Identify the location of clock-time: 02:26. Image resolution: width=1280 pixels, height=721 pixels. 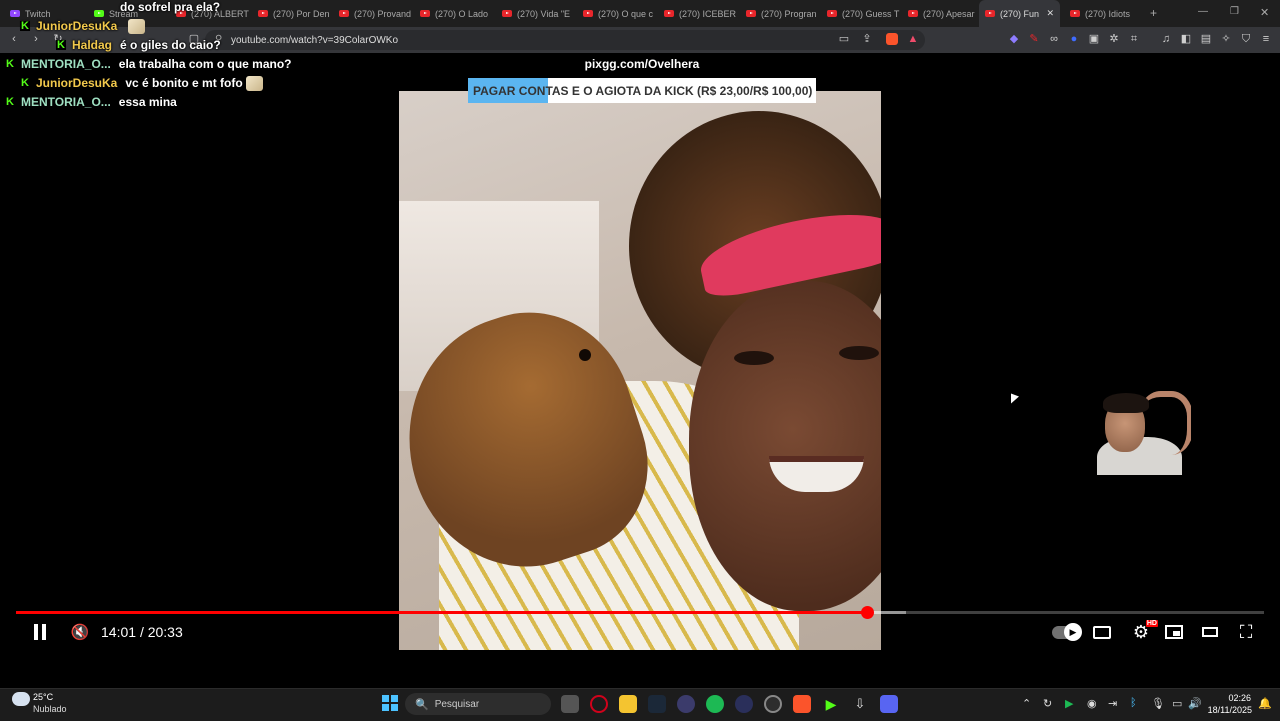
(1236, 698).